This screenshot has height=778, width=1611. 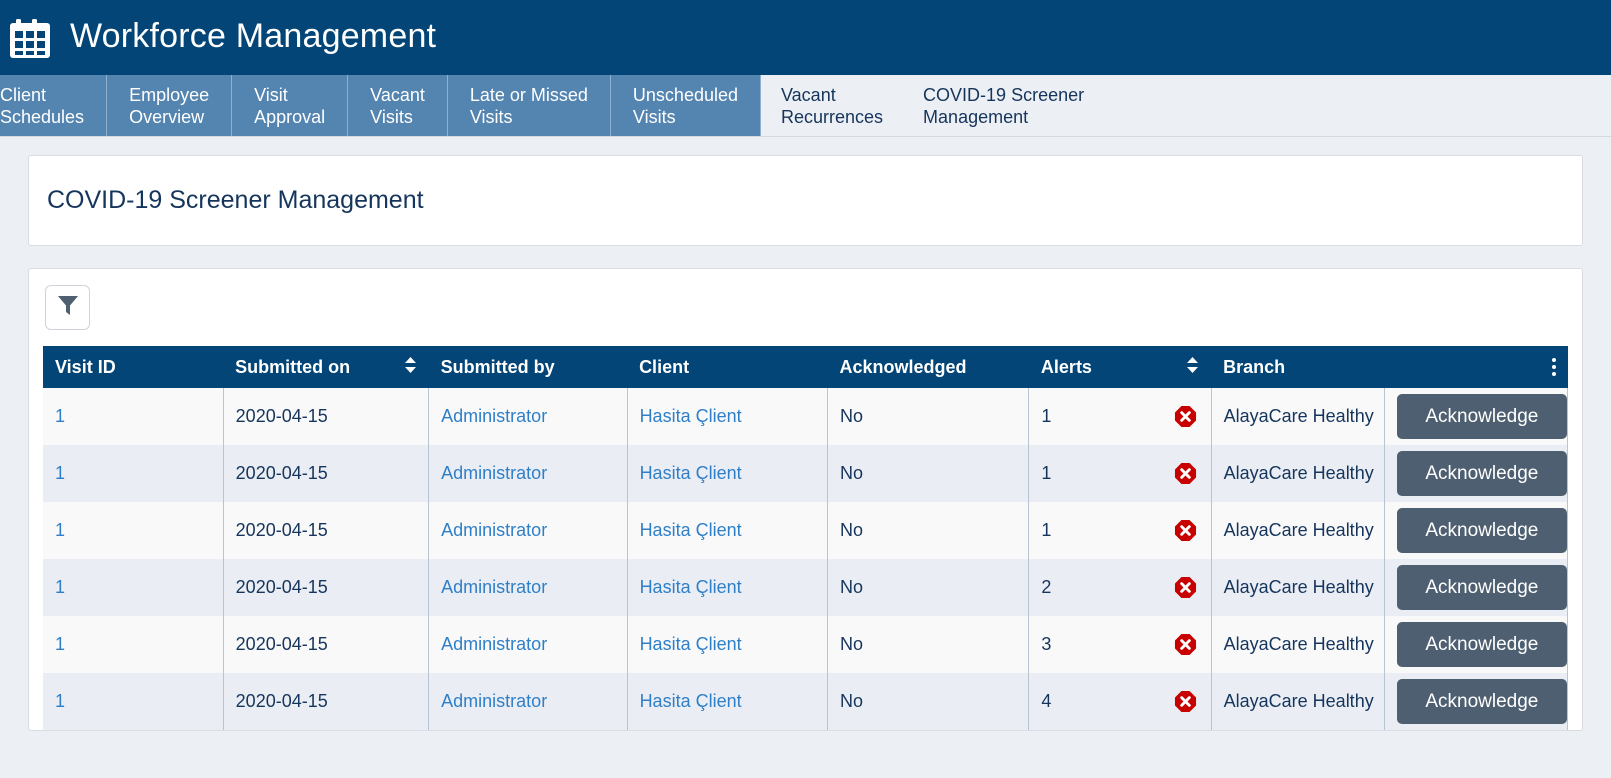 What do you see at coordinates (1066, 366) in the screenshot?
I see `column-label: Alerts` at bounding box center [1066, 366].